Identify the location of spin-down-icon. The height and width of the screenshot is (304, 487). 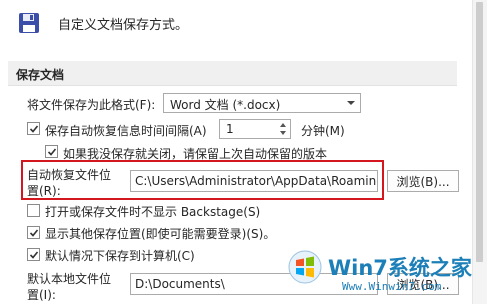
(283, 133).